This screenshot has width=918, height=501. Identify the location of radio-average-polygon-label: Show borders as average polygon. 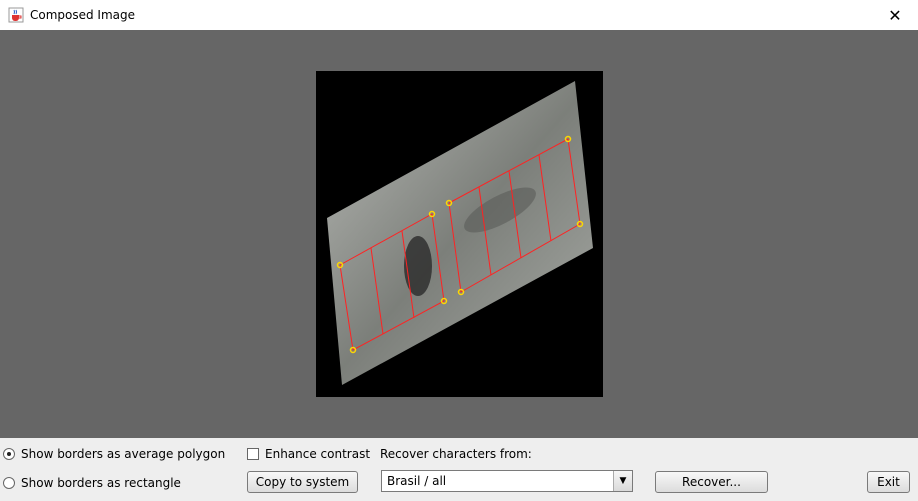
(123, 454).